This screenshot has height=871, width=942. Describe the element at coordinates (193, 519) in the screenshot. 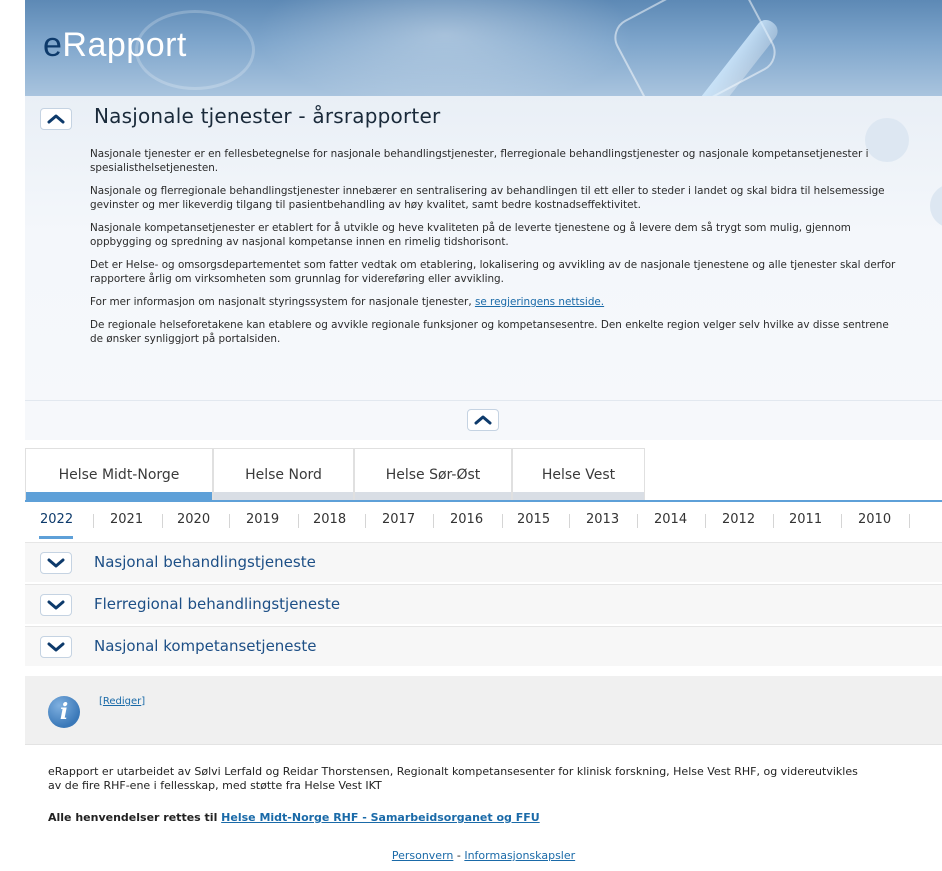

I see `year-2020: 2020` at that location.